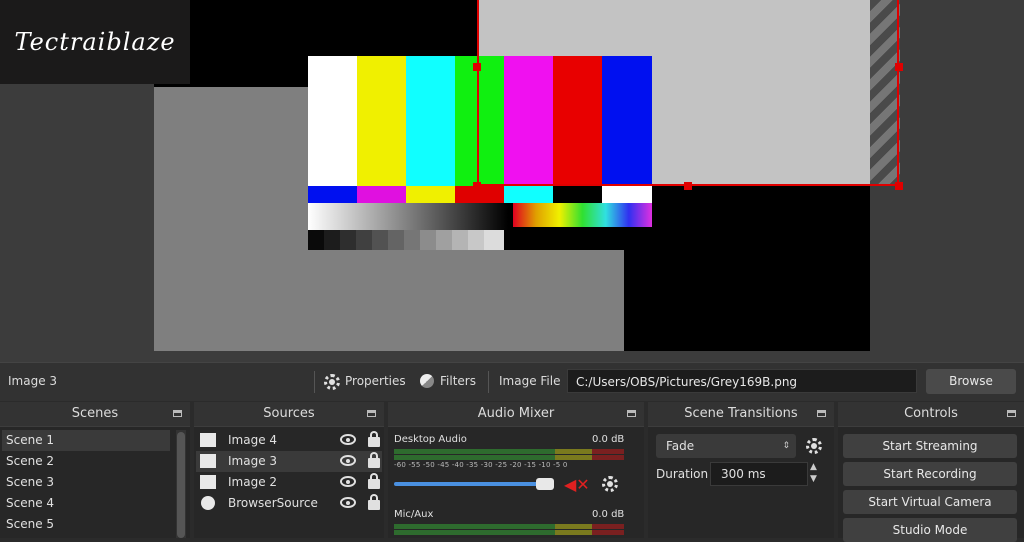 The height and width of the screenshot is (542, 1024). Describe the element at coordinates (86, 524) in the screenshot. I see `scene-item: Scene 5` at that location.